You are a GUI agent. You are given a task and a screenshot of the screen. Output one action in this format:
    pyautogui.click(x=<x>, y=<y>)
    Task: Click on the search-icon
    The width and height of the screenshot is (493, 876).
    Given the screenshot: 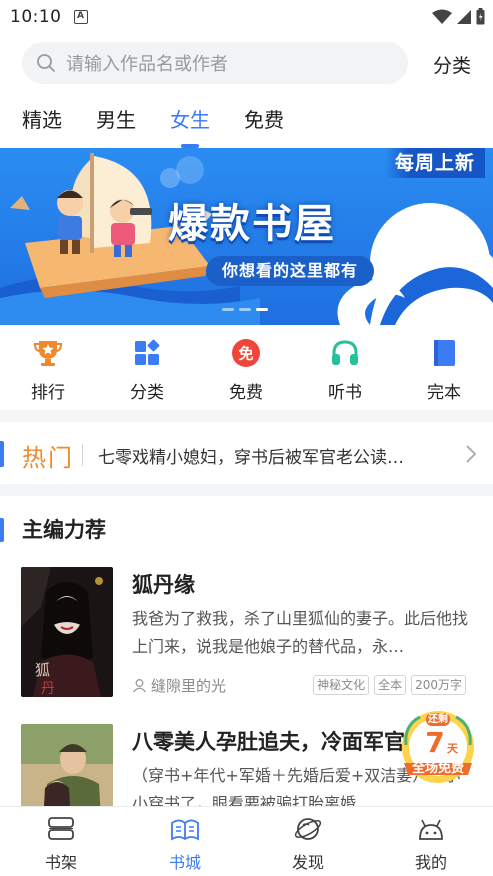 What is the action you would take?
    pyautogui.click(x=46, y=63)
    